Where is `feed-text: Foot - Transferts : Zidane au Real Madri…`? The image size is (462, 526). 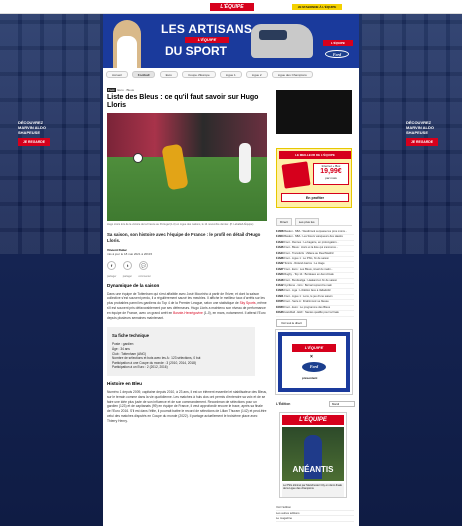
feed-text: Foot - Transferts : Zidane au Real Madri… is located at coordinates (309, 253).